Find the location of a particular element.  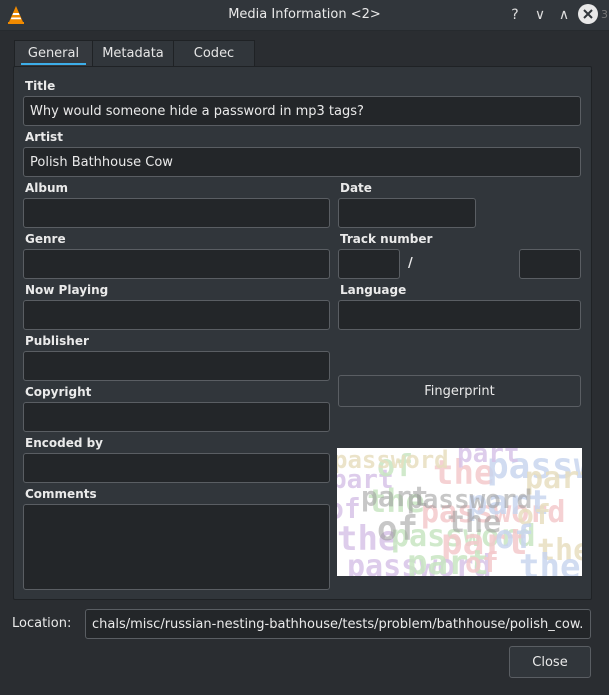

now-playing-field is located at coordinates (176, 315).